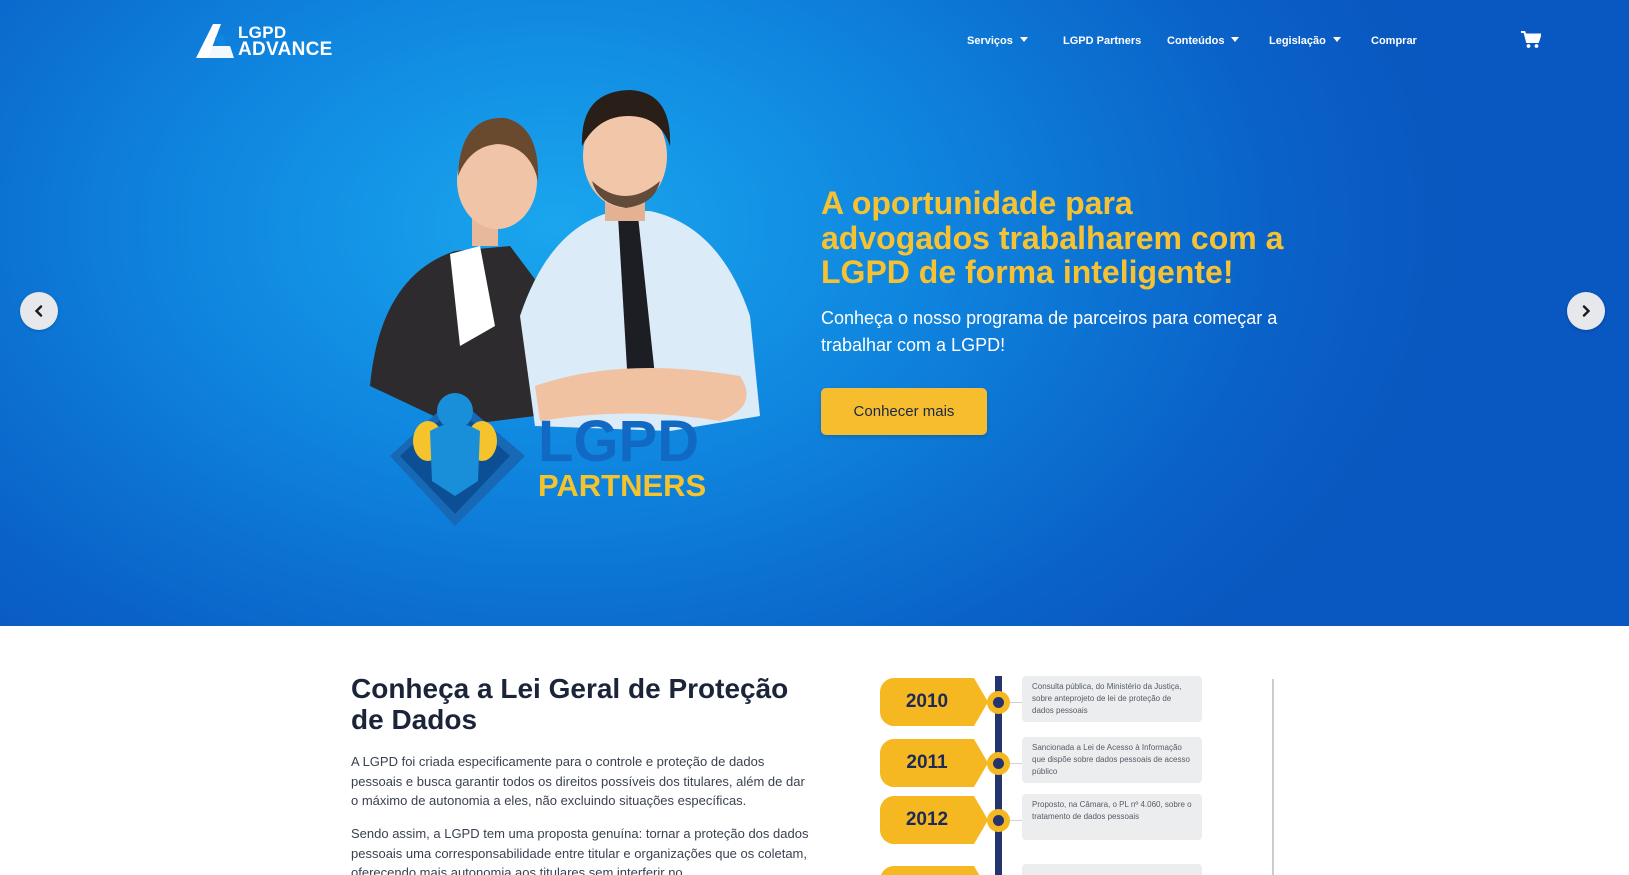 This screenshot has width=1629, height=875. I want to click on section-title: Conheça a Lei Geral de Proteção de Dados, so click(570, 704).